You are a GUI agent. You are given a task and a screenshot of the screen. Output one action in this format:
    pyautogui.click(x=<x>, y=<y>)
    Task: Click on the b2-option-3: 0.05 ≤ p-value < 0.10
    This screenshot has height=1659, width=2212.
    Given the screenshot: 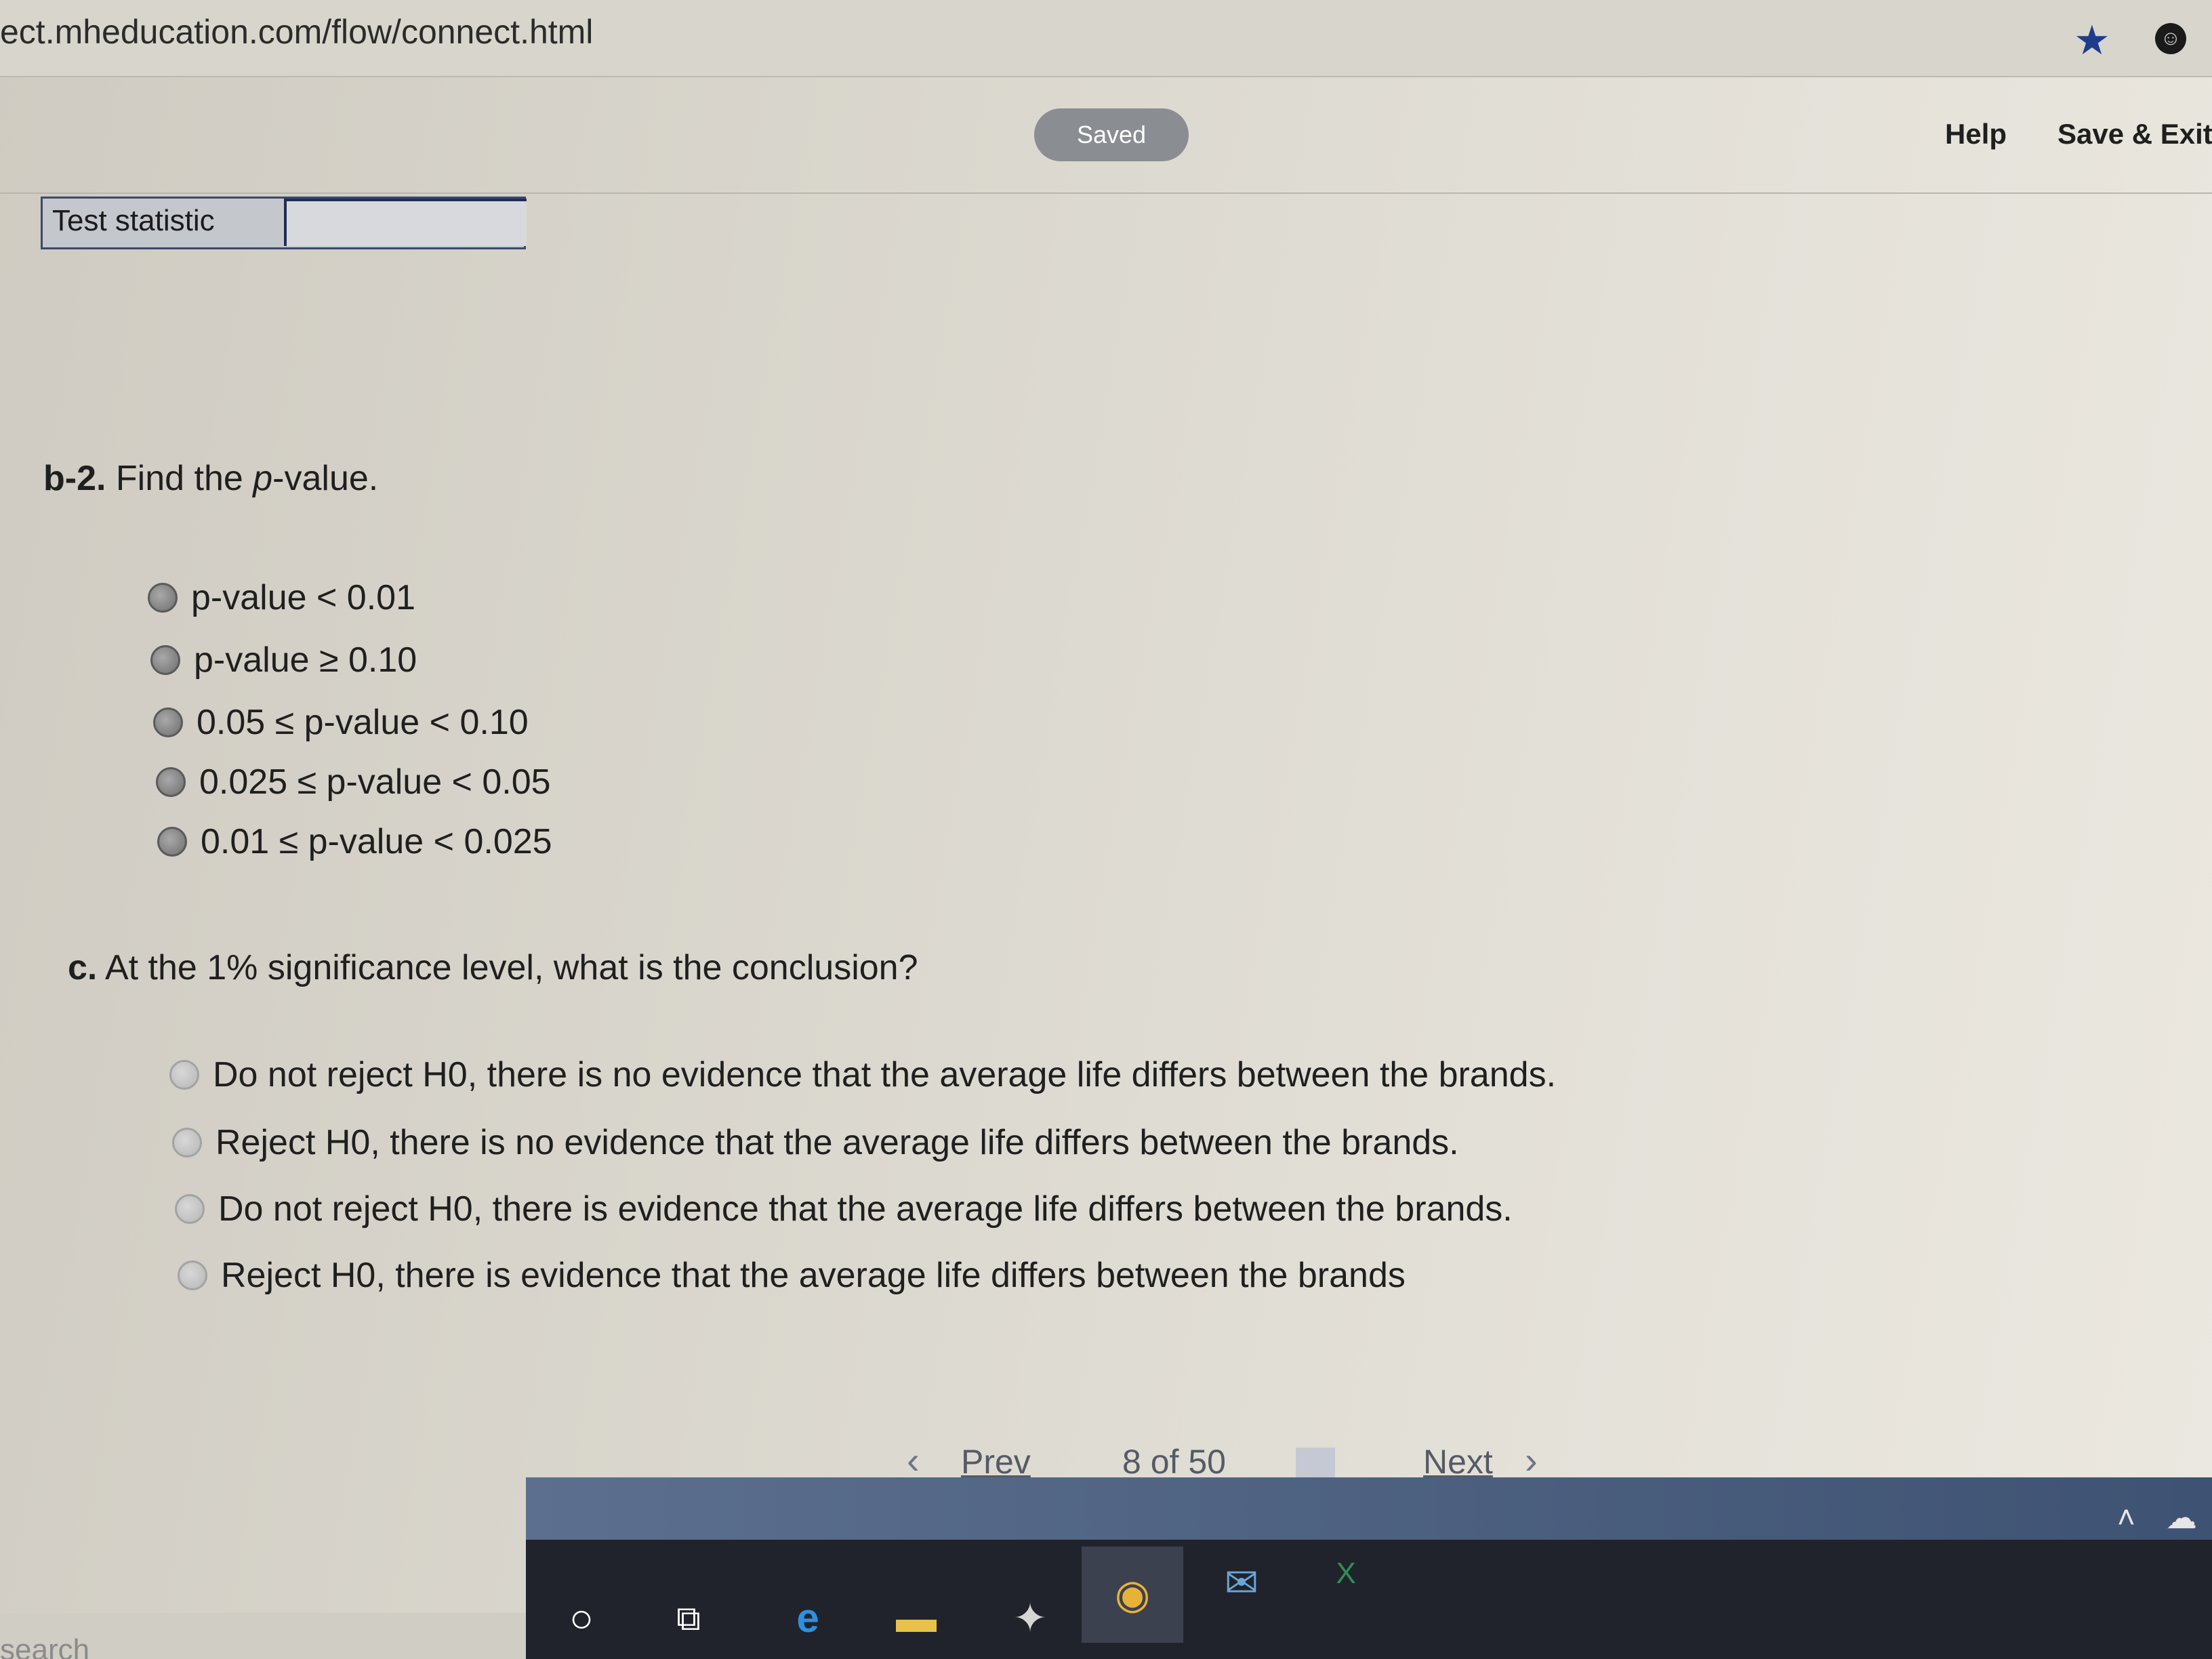 What is the action you would take?
    pyautogui.click(x=341, y=722)
    